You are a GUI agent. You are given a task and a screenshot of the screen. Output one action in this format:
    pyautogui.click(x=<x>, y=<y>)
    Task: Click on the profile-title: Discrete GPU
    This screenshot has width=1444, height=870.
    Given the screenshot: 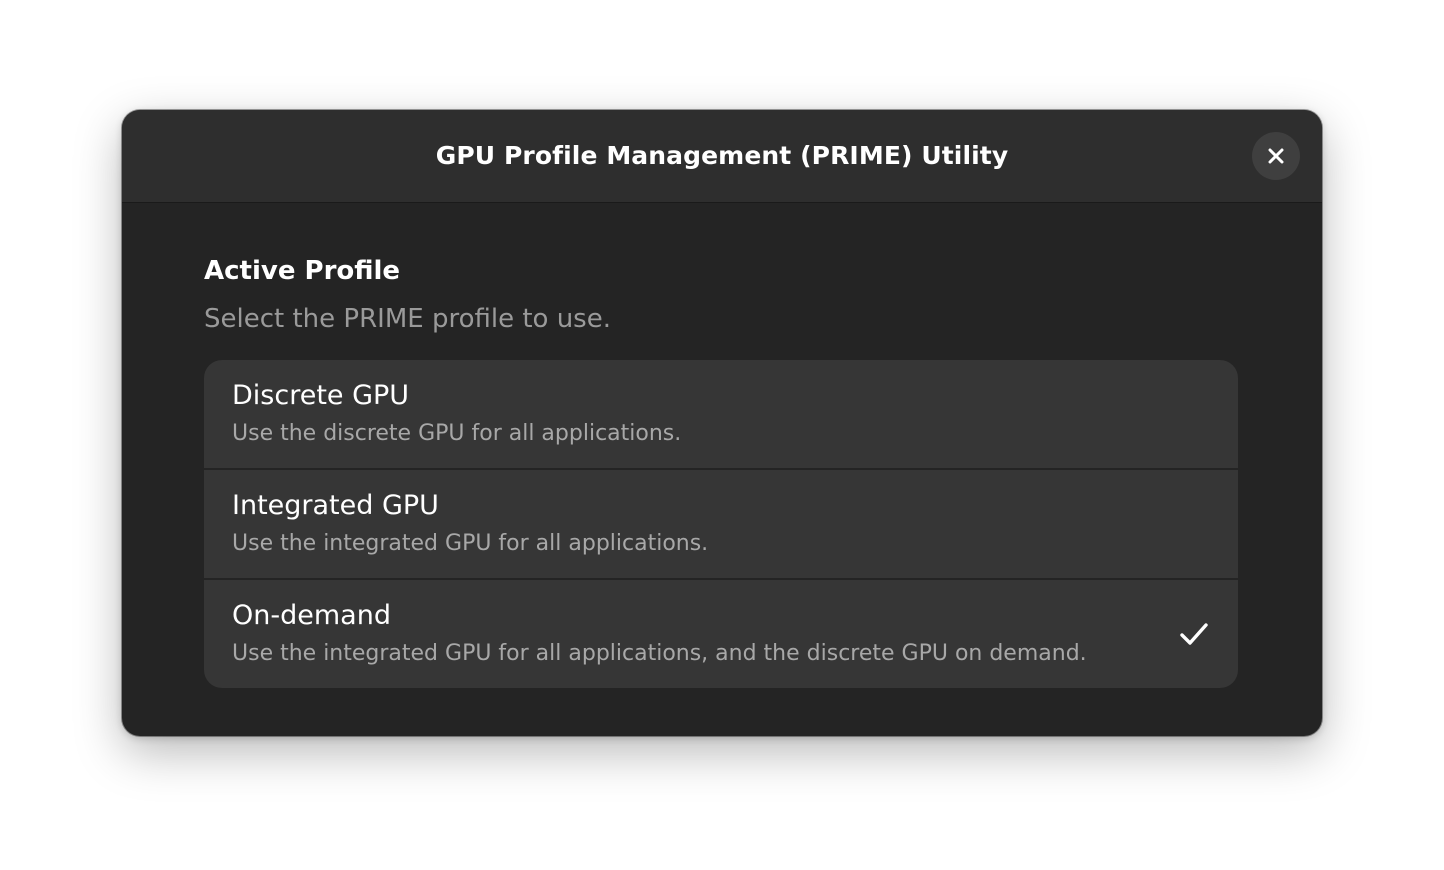 What is the action you would take?
    pyautogui.click(x=321, y=395)
    